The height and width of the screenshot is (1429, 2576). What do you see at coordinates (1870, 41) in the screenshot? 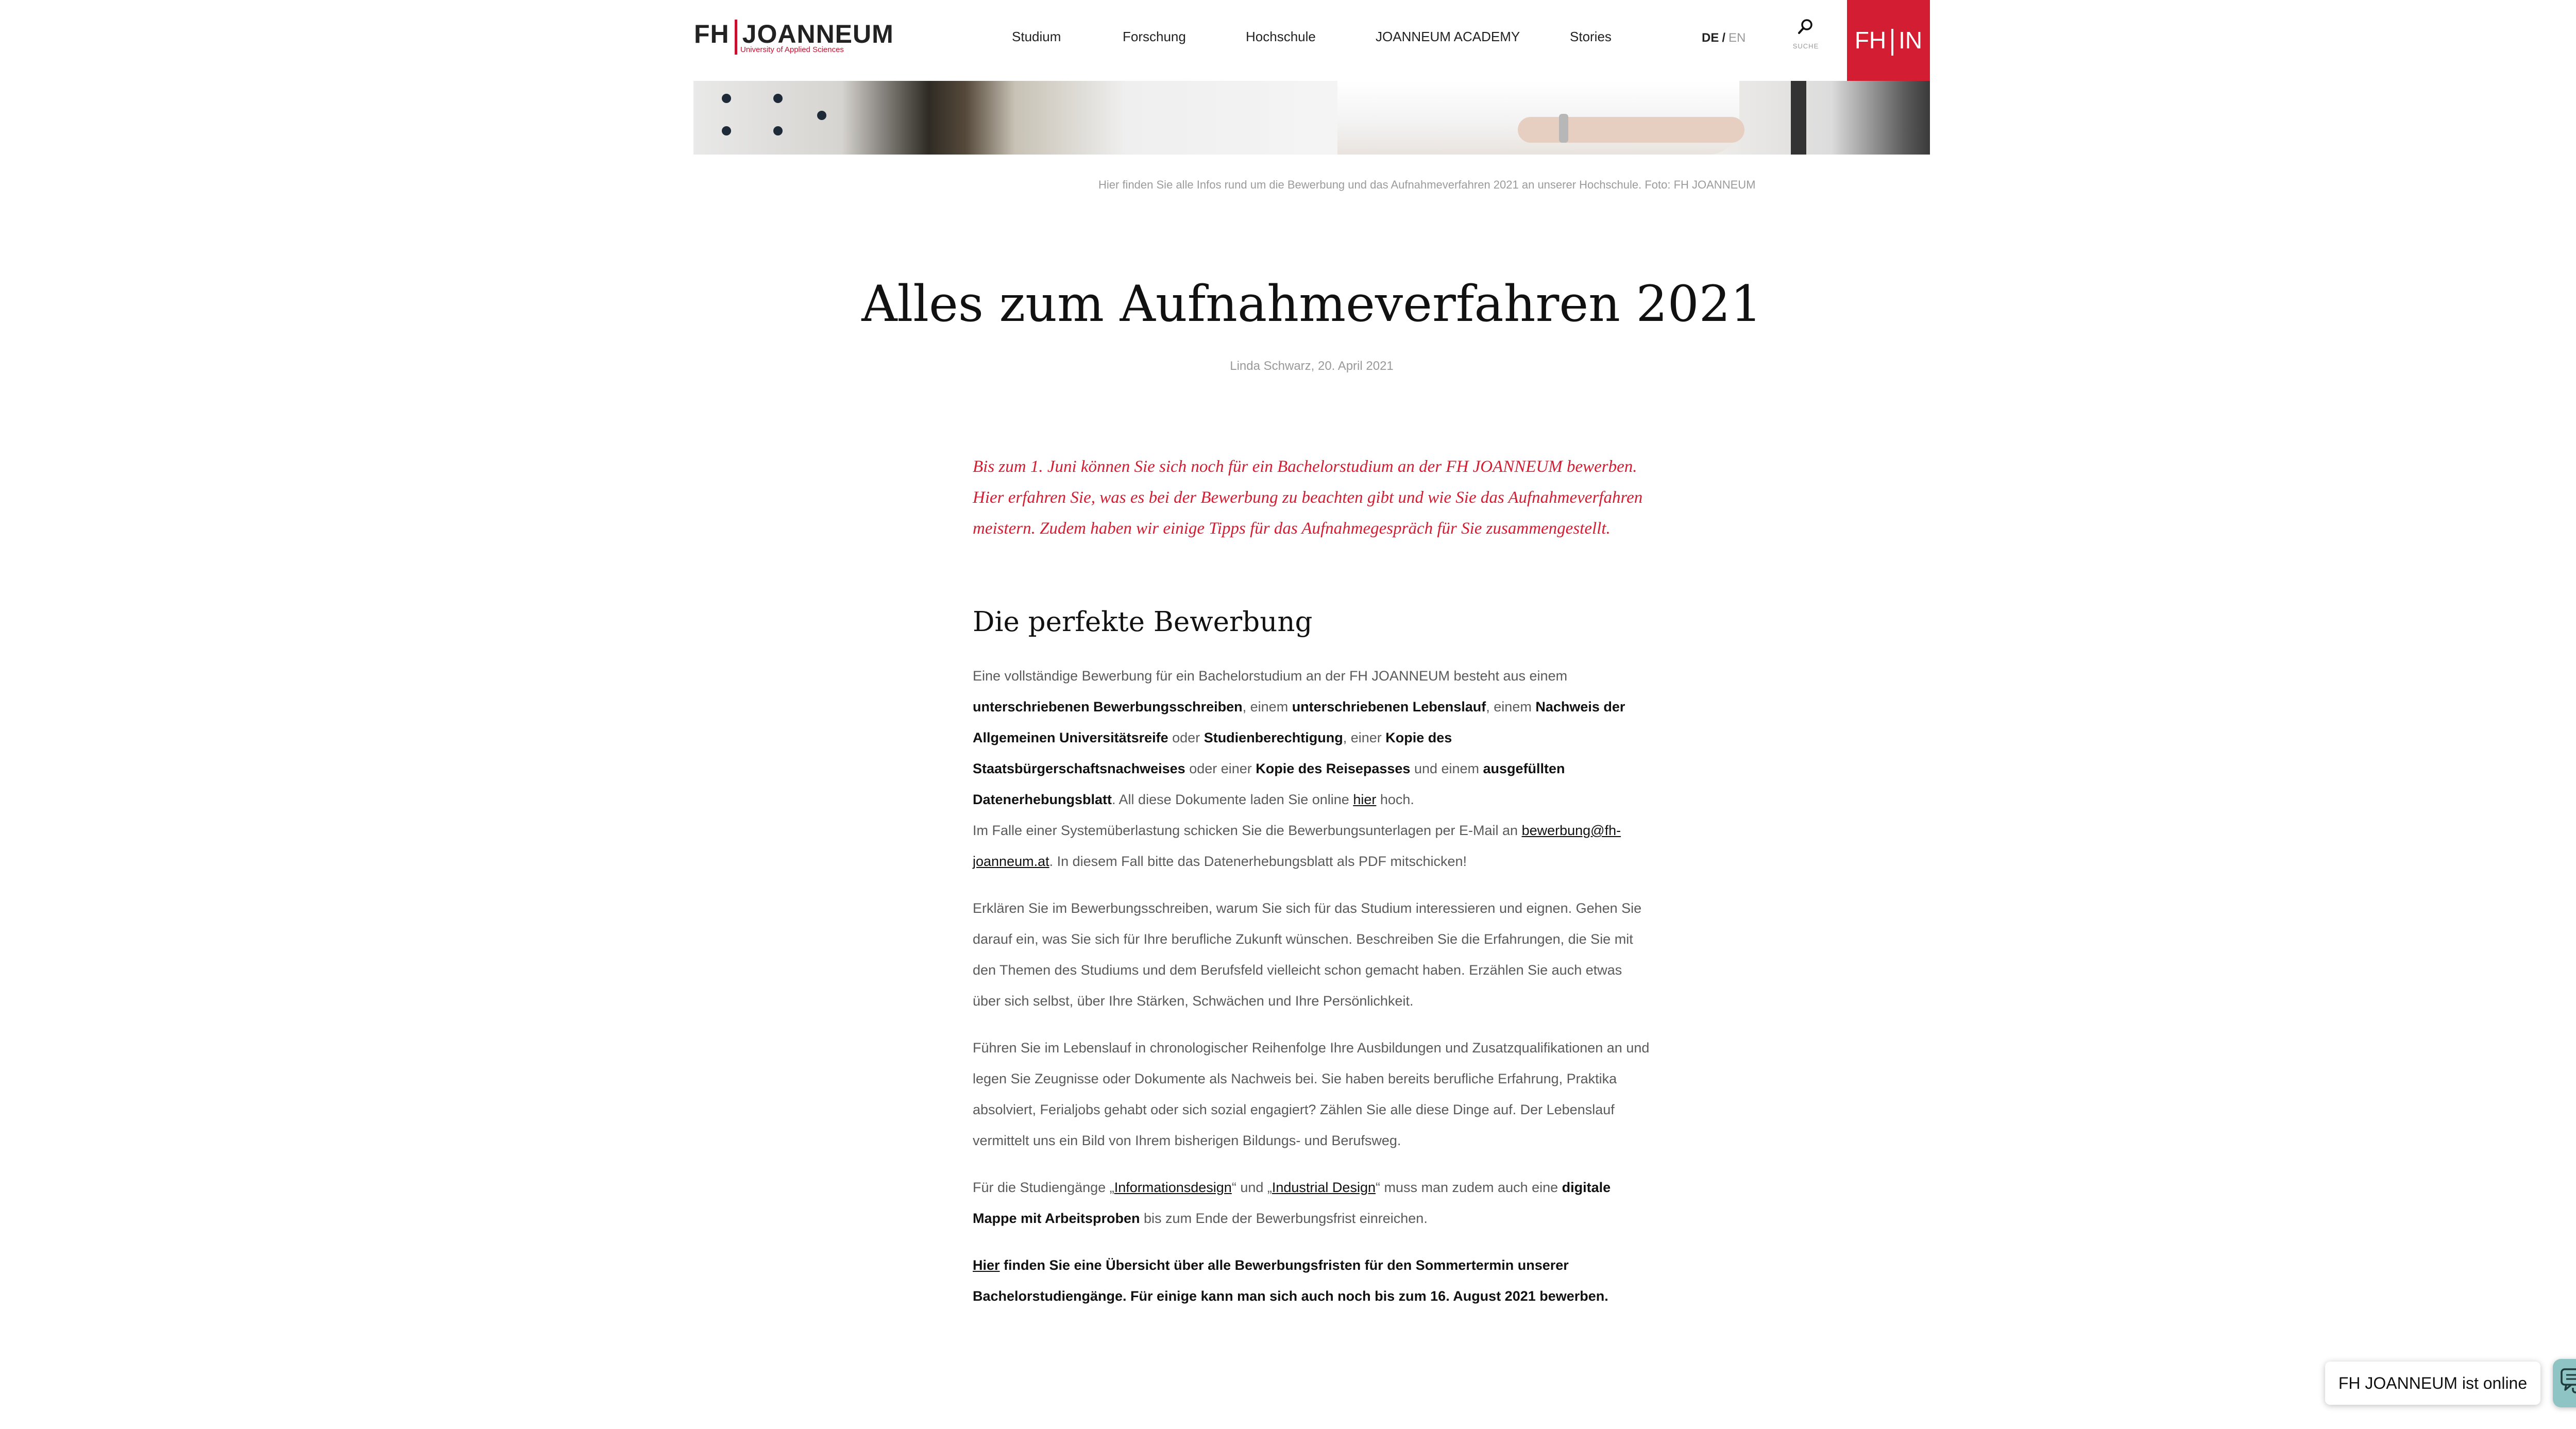
I see `fhin-left-text: FH` at bounding box center [1870, 41].